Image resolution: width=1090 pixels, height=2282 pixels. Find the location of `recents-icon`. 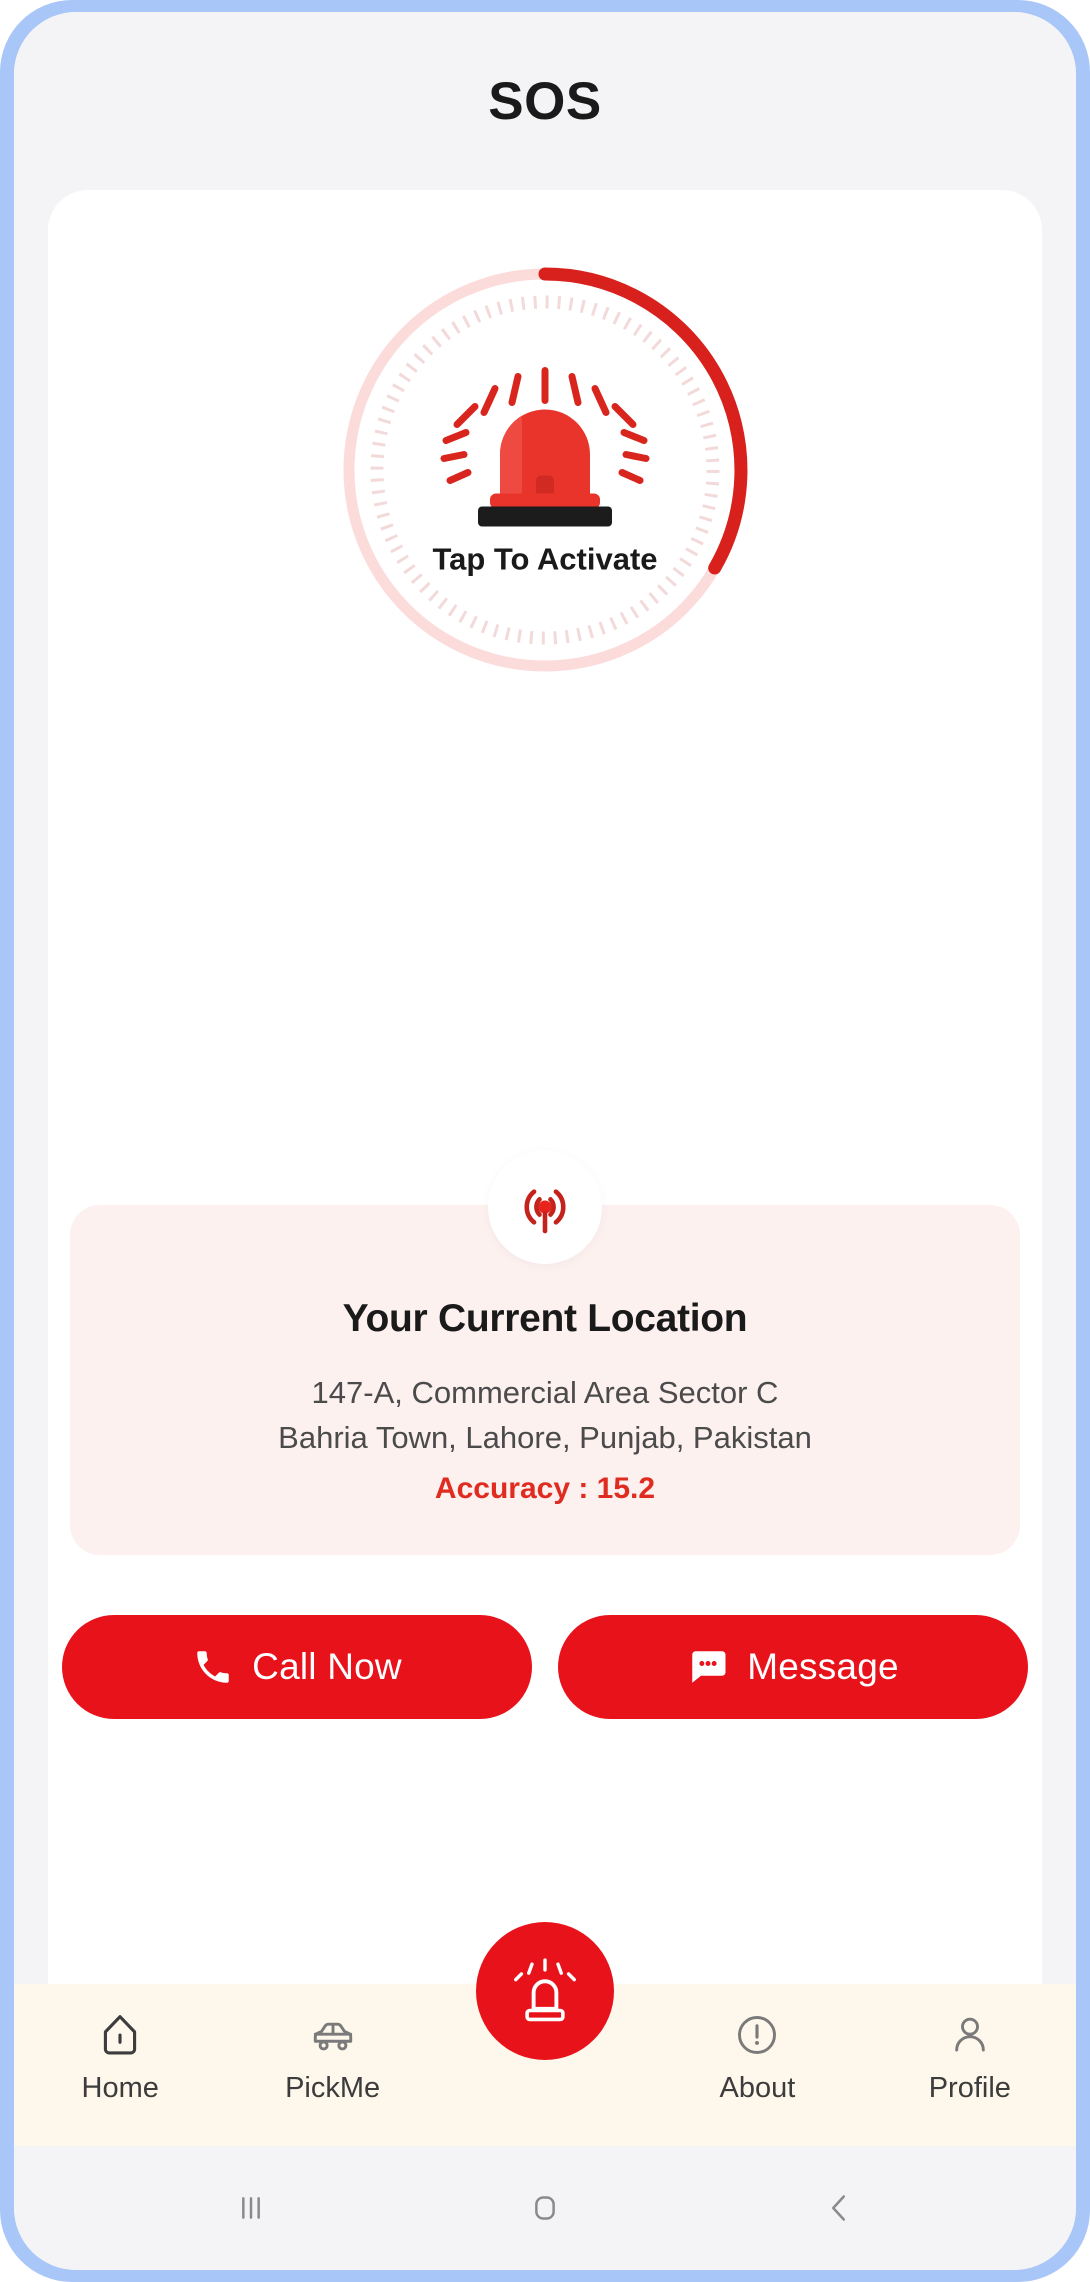

recents-icon is located at coordinates (251, 2208).